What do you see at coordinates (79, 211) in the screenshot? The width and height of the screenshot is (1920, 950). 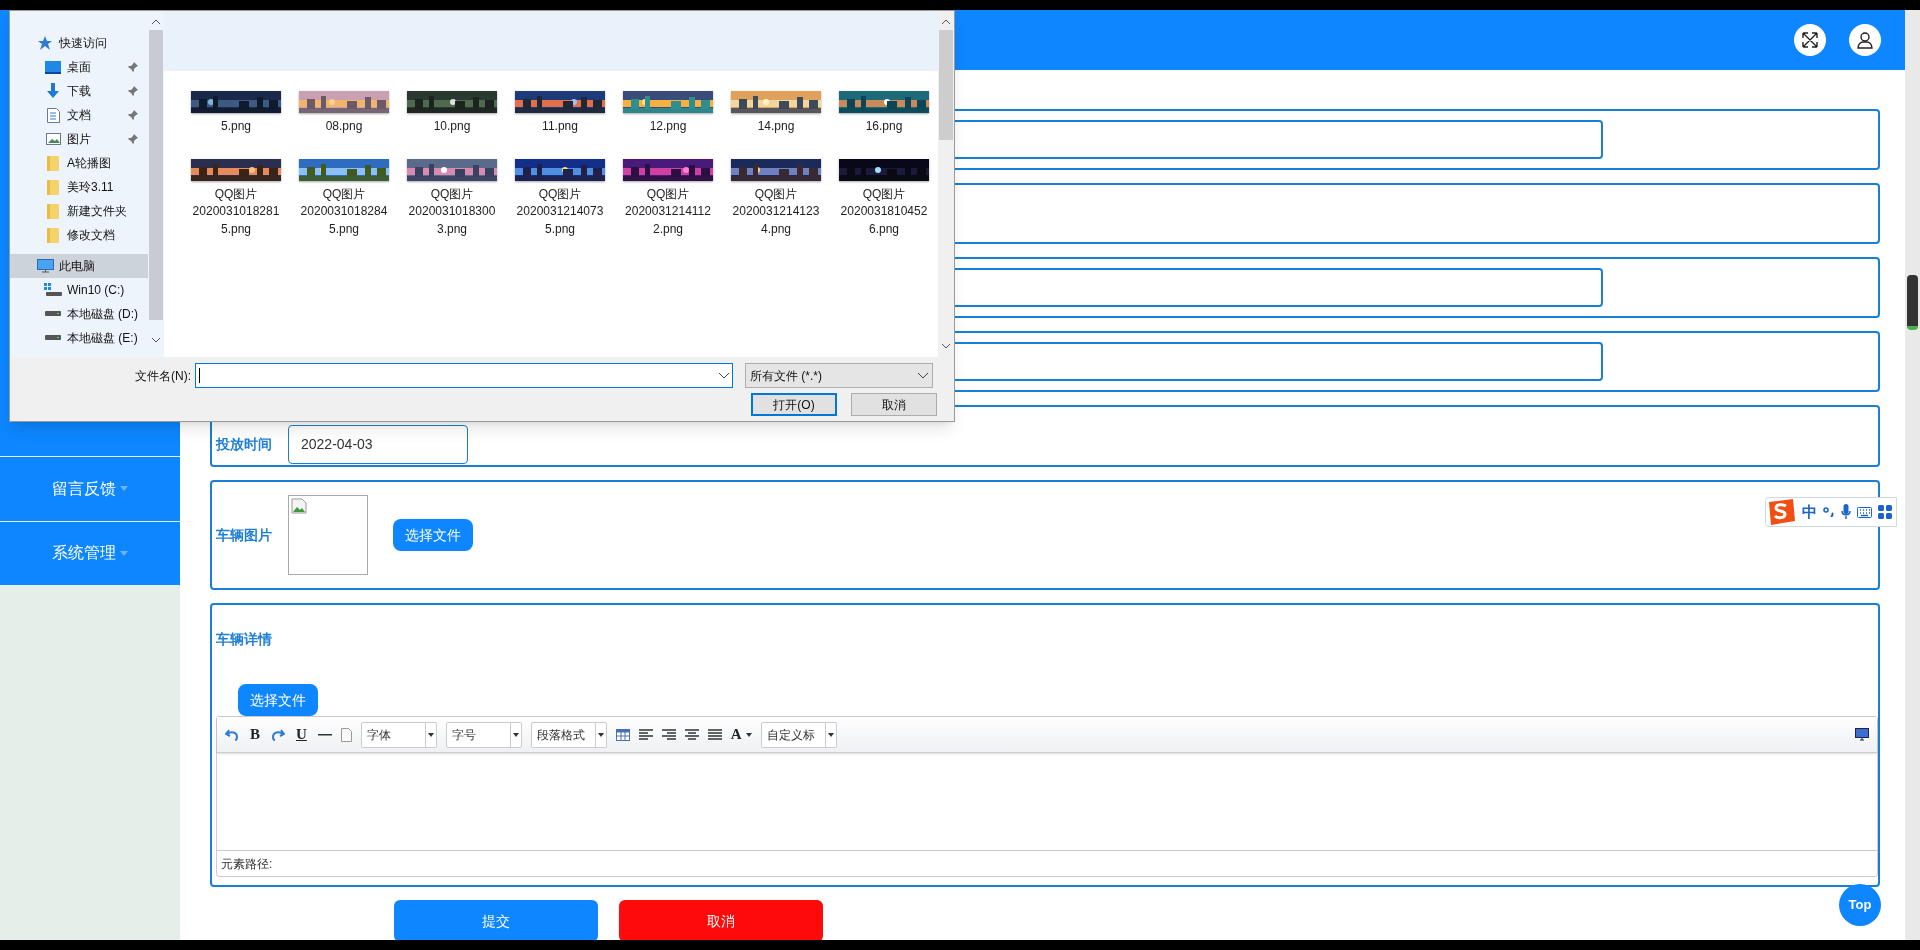 I see `nav-item: 新建文件夹` at bounding box center [79, 211].